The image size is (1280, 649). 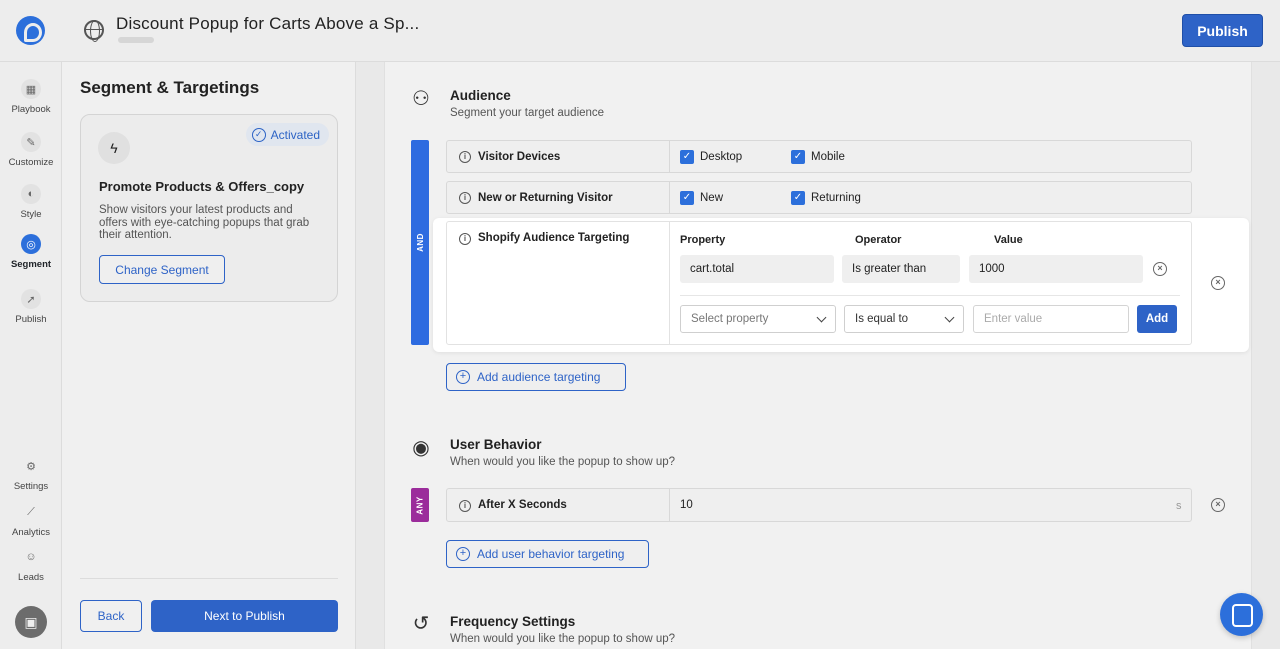 I want to click on users-icon: ☺, so click(x=31, y=557).